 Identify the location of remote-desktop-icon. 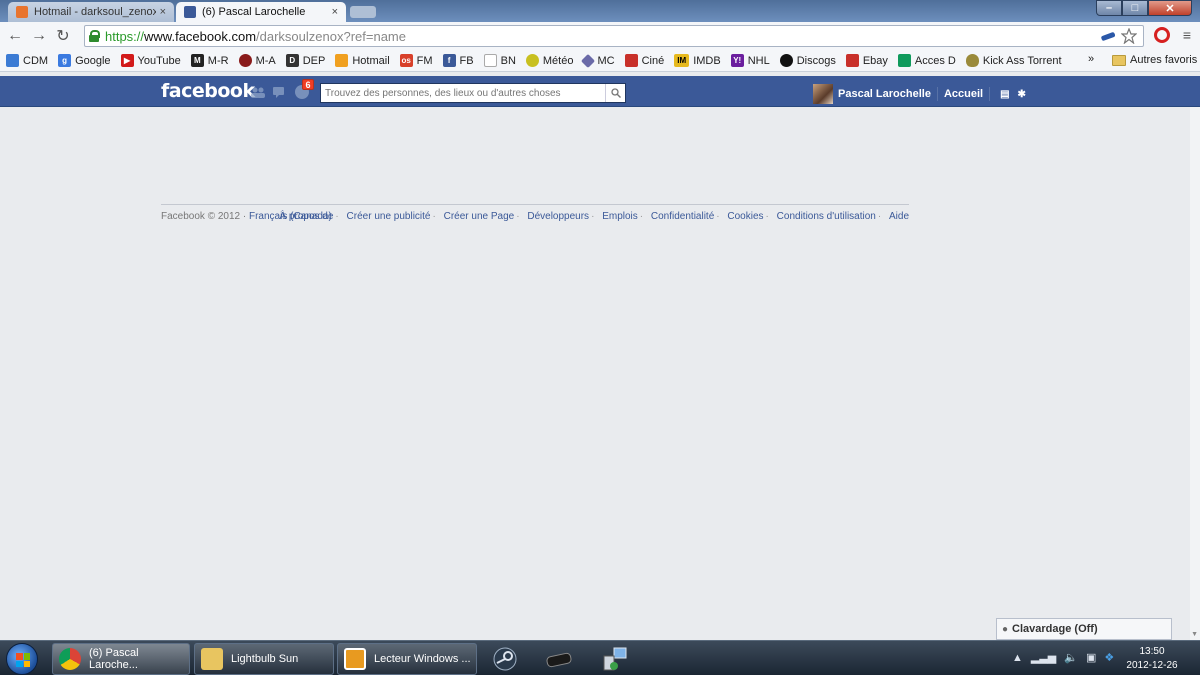
(615, 659).